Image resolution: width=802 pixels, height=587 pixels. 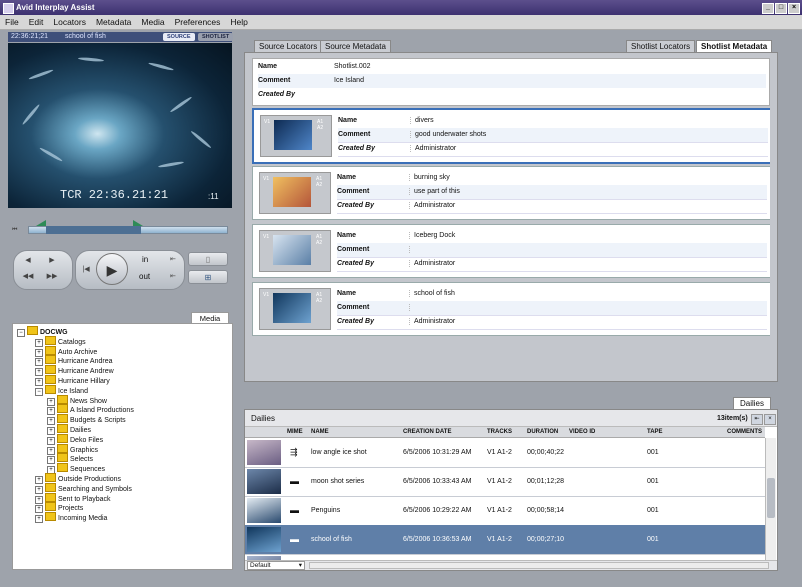 What do you see at coordinates (144, 276) in the screenshot?
I see `mark-out-button: out` at bounding box center [144, 276].